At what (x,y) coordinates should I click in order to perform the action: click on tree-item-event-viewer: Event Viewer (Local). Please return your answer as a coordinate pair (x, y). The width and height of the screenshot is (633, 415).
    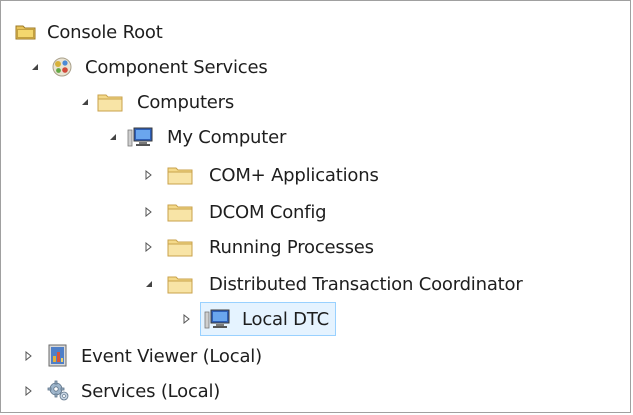
    Looking at the image, I should click on (154, 356).